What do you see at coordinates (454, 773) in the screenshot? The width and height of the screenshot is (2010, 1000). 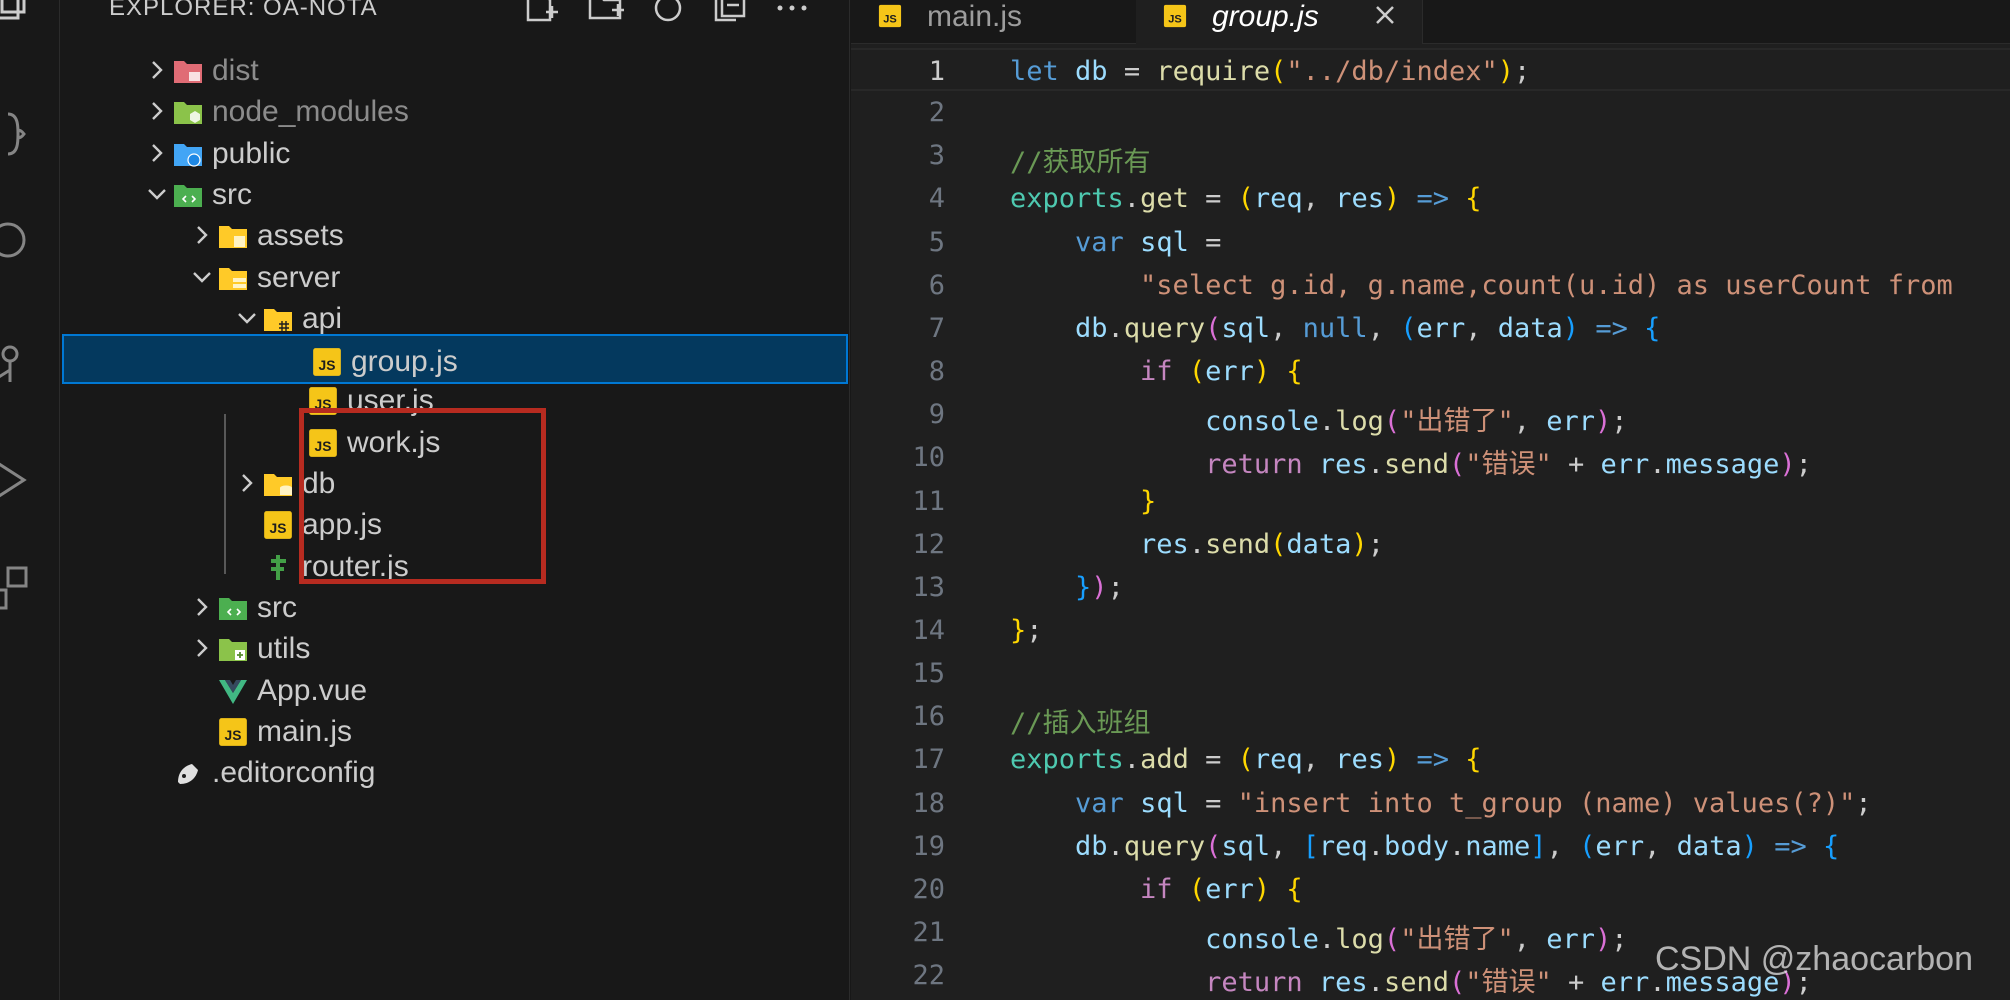 I see `tree-item-editorconfig: .editorconfig` at bounding box center [454, 773].